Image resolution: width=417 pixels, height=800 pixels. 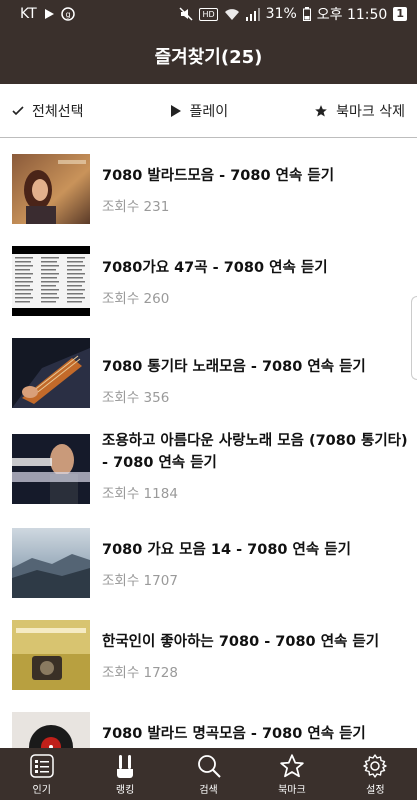 What do you see at coordinates (234, 367) in the screenshot?
I see `item-title: 7080 통기타 노래모음 - 7080 연속 듣기` at bounding box center [234, 367].